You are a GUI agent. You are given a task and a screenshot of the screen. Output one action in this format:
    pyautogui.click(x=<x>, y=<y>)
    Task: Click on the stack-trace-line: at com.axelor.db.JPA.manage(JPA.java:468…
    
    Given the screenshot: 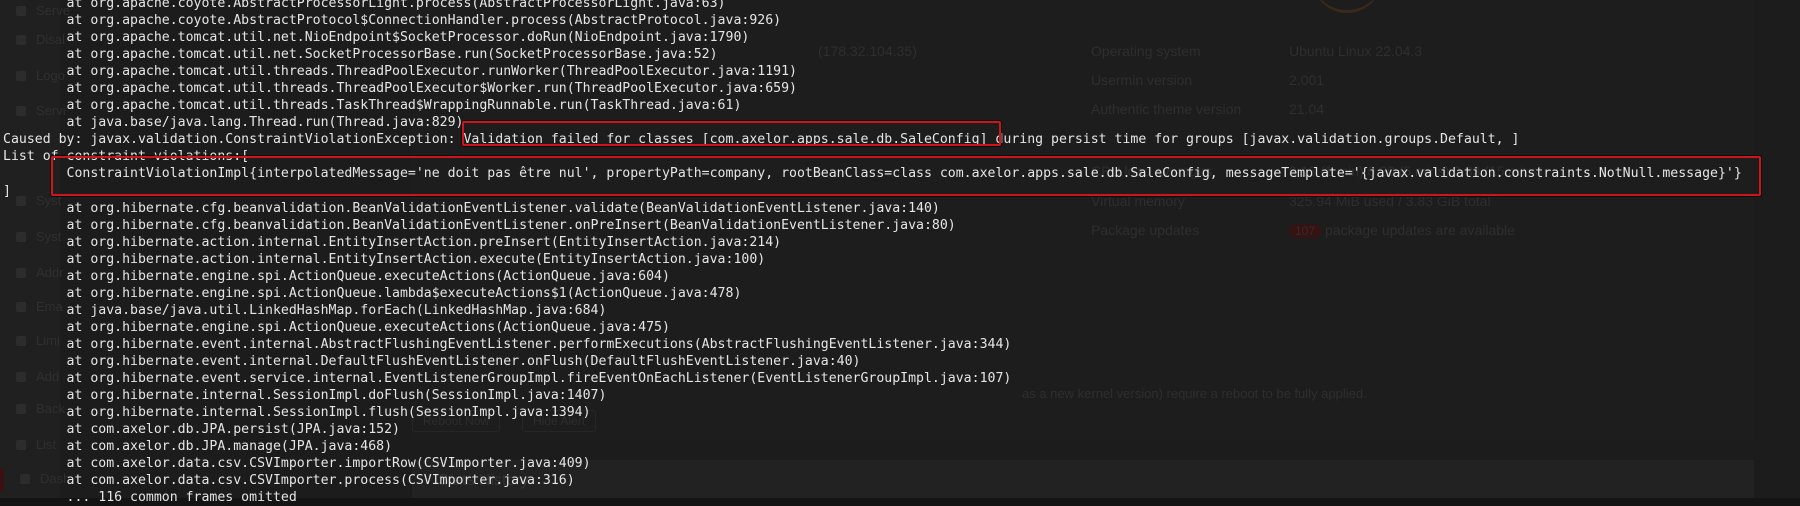 What is the action you would take?
    pyautogui.click(x=198, y=446)
    